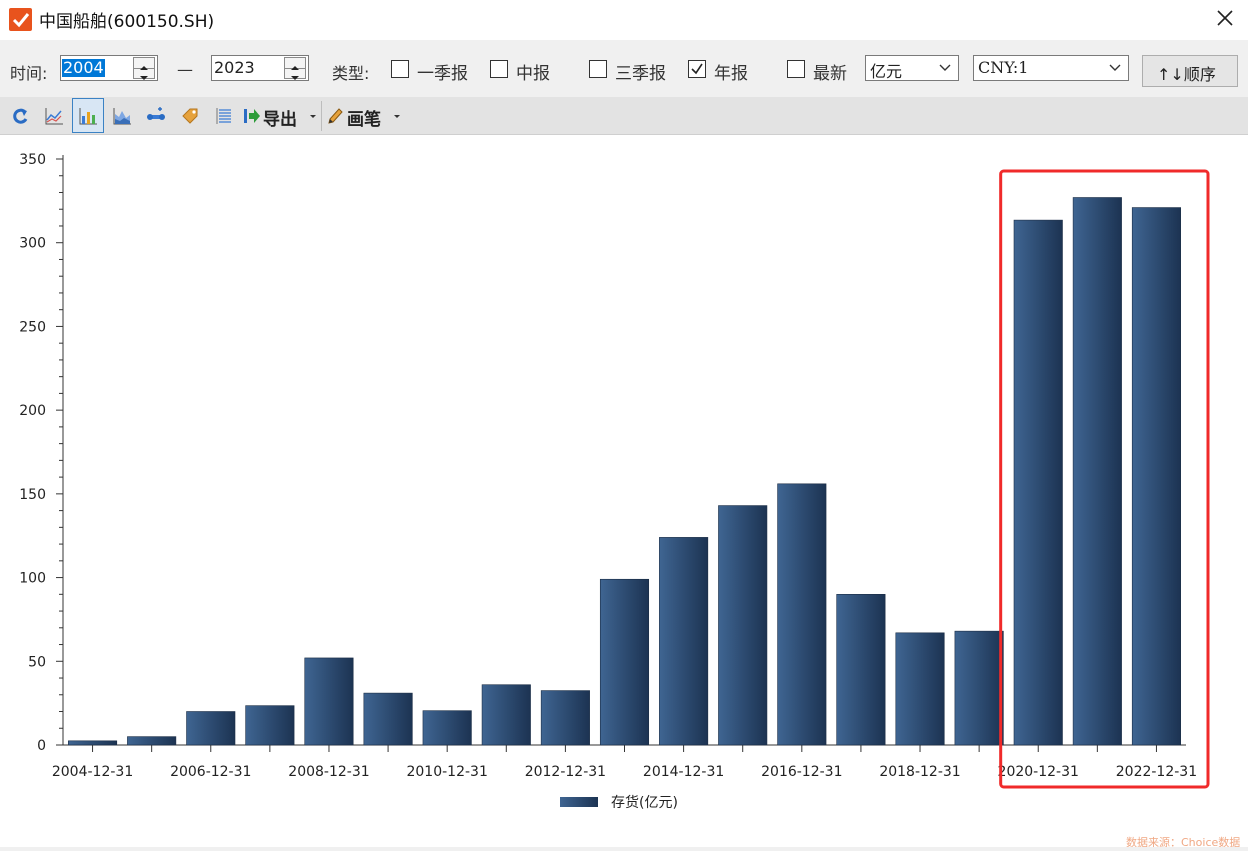  What do you see at coordinates (210, 772) in the screenshot?
I see `x-tick-label: 2006-12-31` at bounding box center [210, 772].